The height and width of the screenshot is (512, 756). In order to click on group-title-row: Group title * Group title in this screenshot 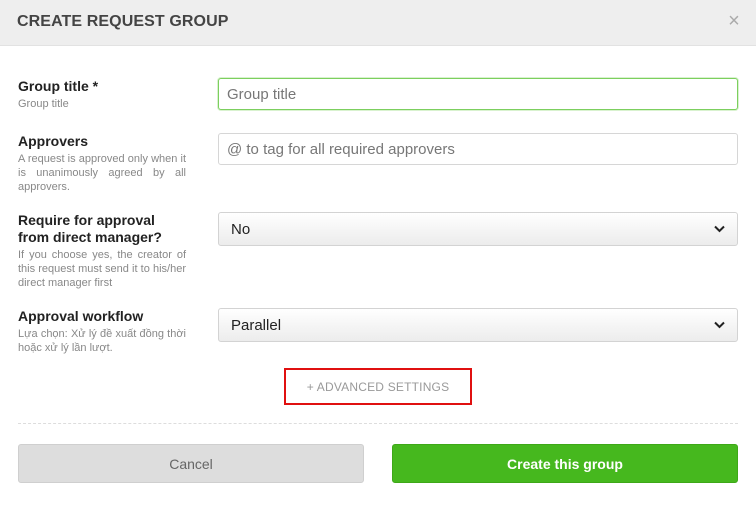, I will do `click(378, 98)`.